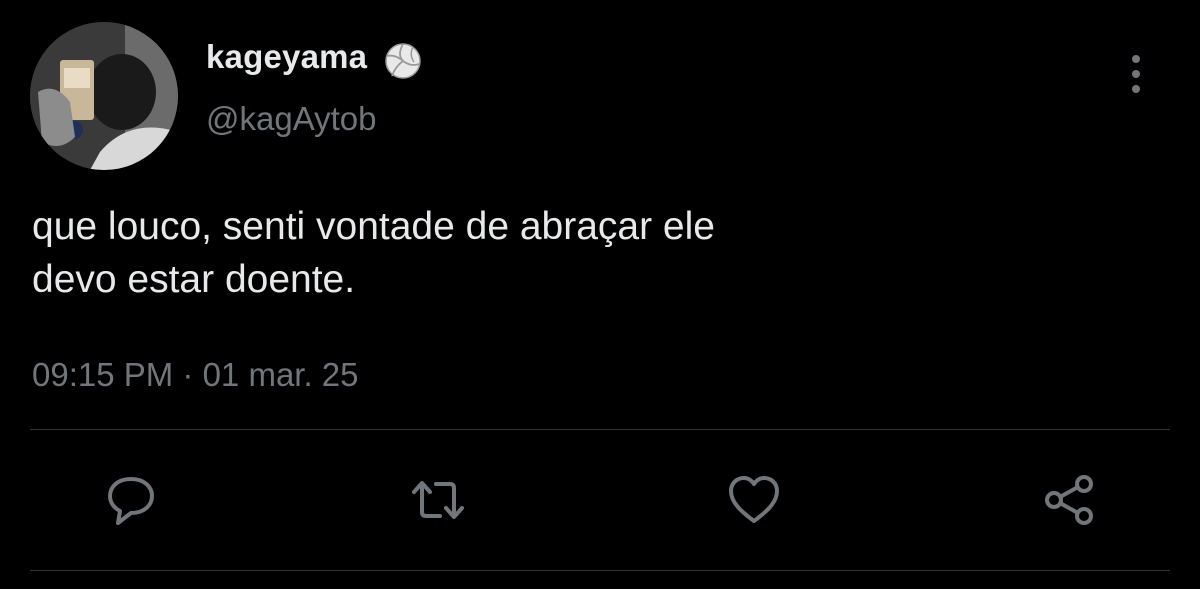 This screenshot has width=1200, height=589. I want to click on share-icon, so click(1069, 500).